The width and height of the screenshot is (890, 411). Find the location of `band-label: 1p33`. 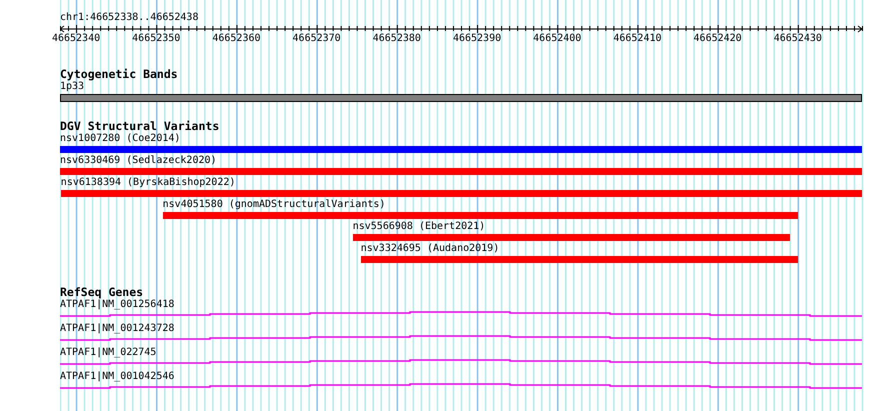

band-label: 1p33 is located at coordinates (72, 87).